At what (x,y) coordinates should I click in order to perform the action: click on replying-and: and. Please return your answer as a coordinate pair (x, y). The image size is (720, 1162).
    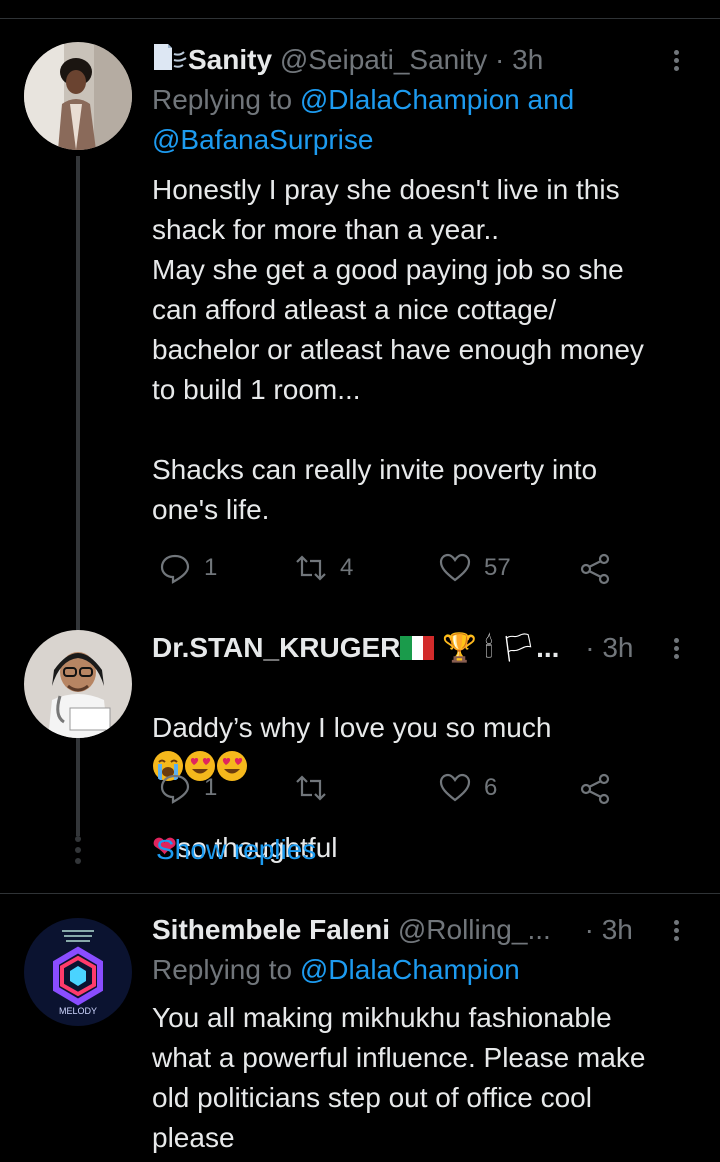
    Looking at the image, I should click on (547, 99).